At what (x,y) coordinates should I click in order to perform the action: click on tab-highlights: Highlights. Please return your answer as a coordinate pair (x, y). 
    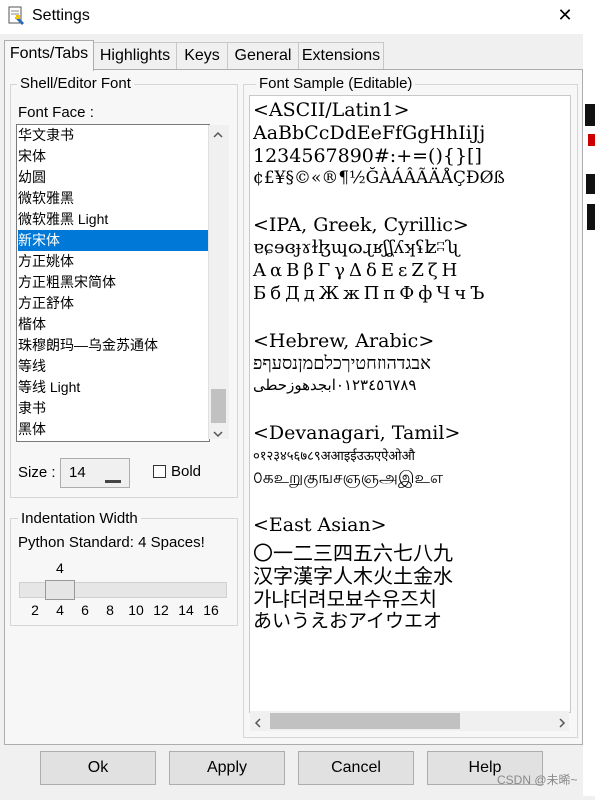
    Looking at the image, I should click on (135, 55).